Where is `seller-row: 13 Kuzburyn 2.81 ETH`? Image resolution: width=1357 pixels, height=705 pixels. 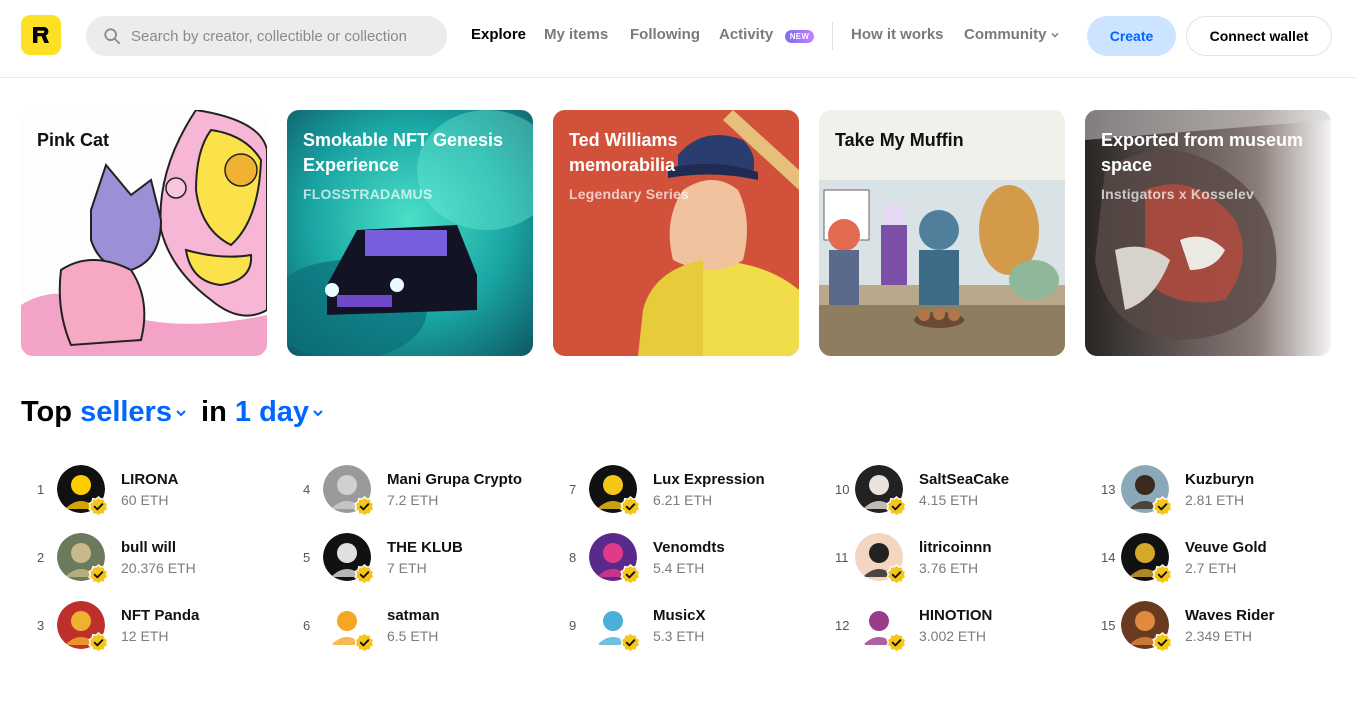
seller-row: 13 Kuzburyn 2.81 ETH is located at coordinates (1226, 491).